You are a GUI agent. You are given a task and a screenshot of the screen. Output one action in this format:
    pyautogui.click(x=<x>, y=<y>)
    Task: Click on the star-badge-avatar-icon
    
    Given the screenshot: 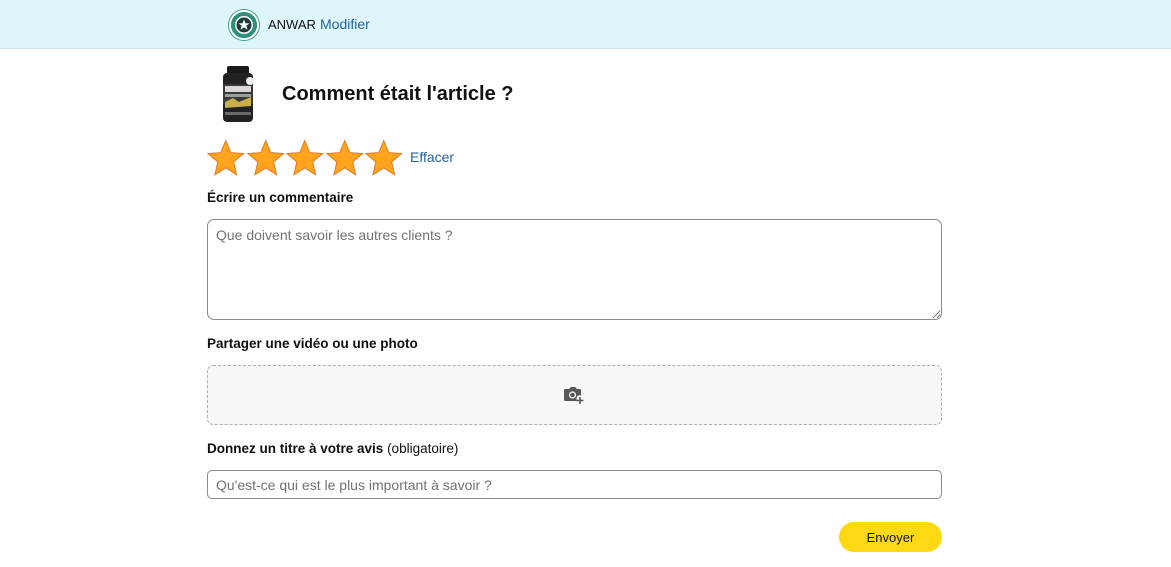 What is the action you would take?
    pyautogui.click(x=244, y=25)
    